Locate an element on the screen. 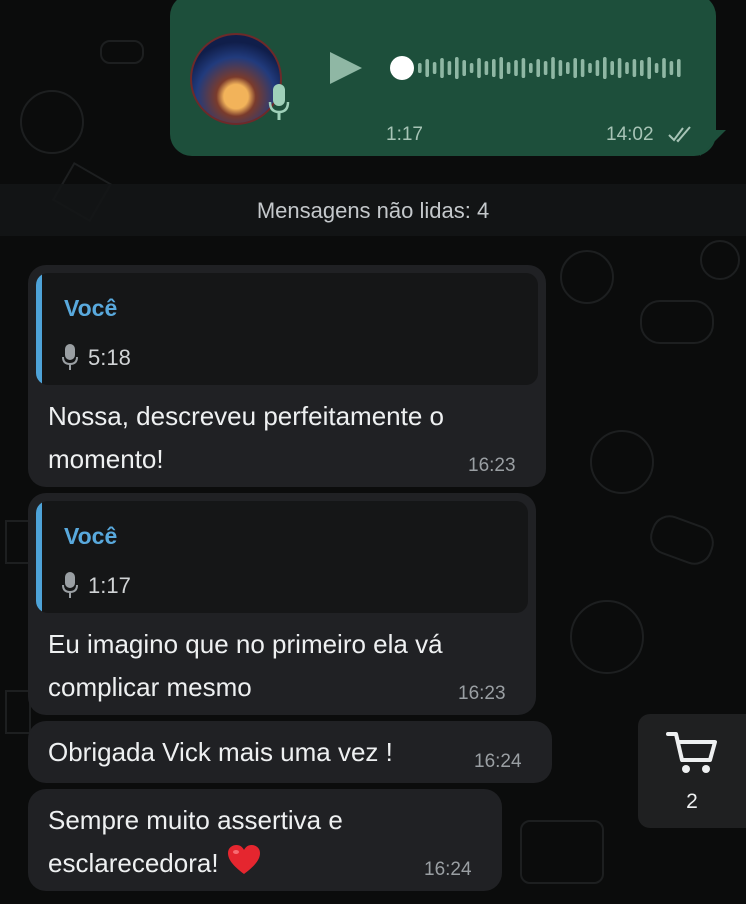 The image size is (746, 904). message-text-line: esclarecedora! is located at coordinates (154, 863).